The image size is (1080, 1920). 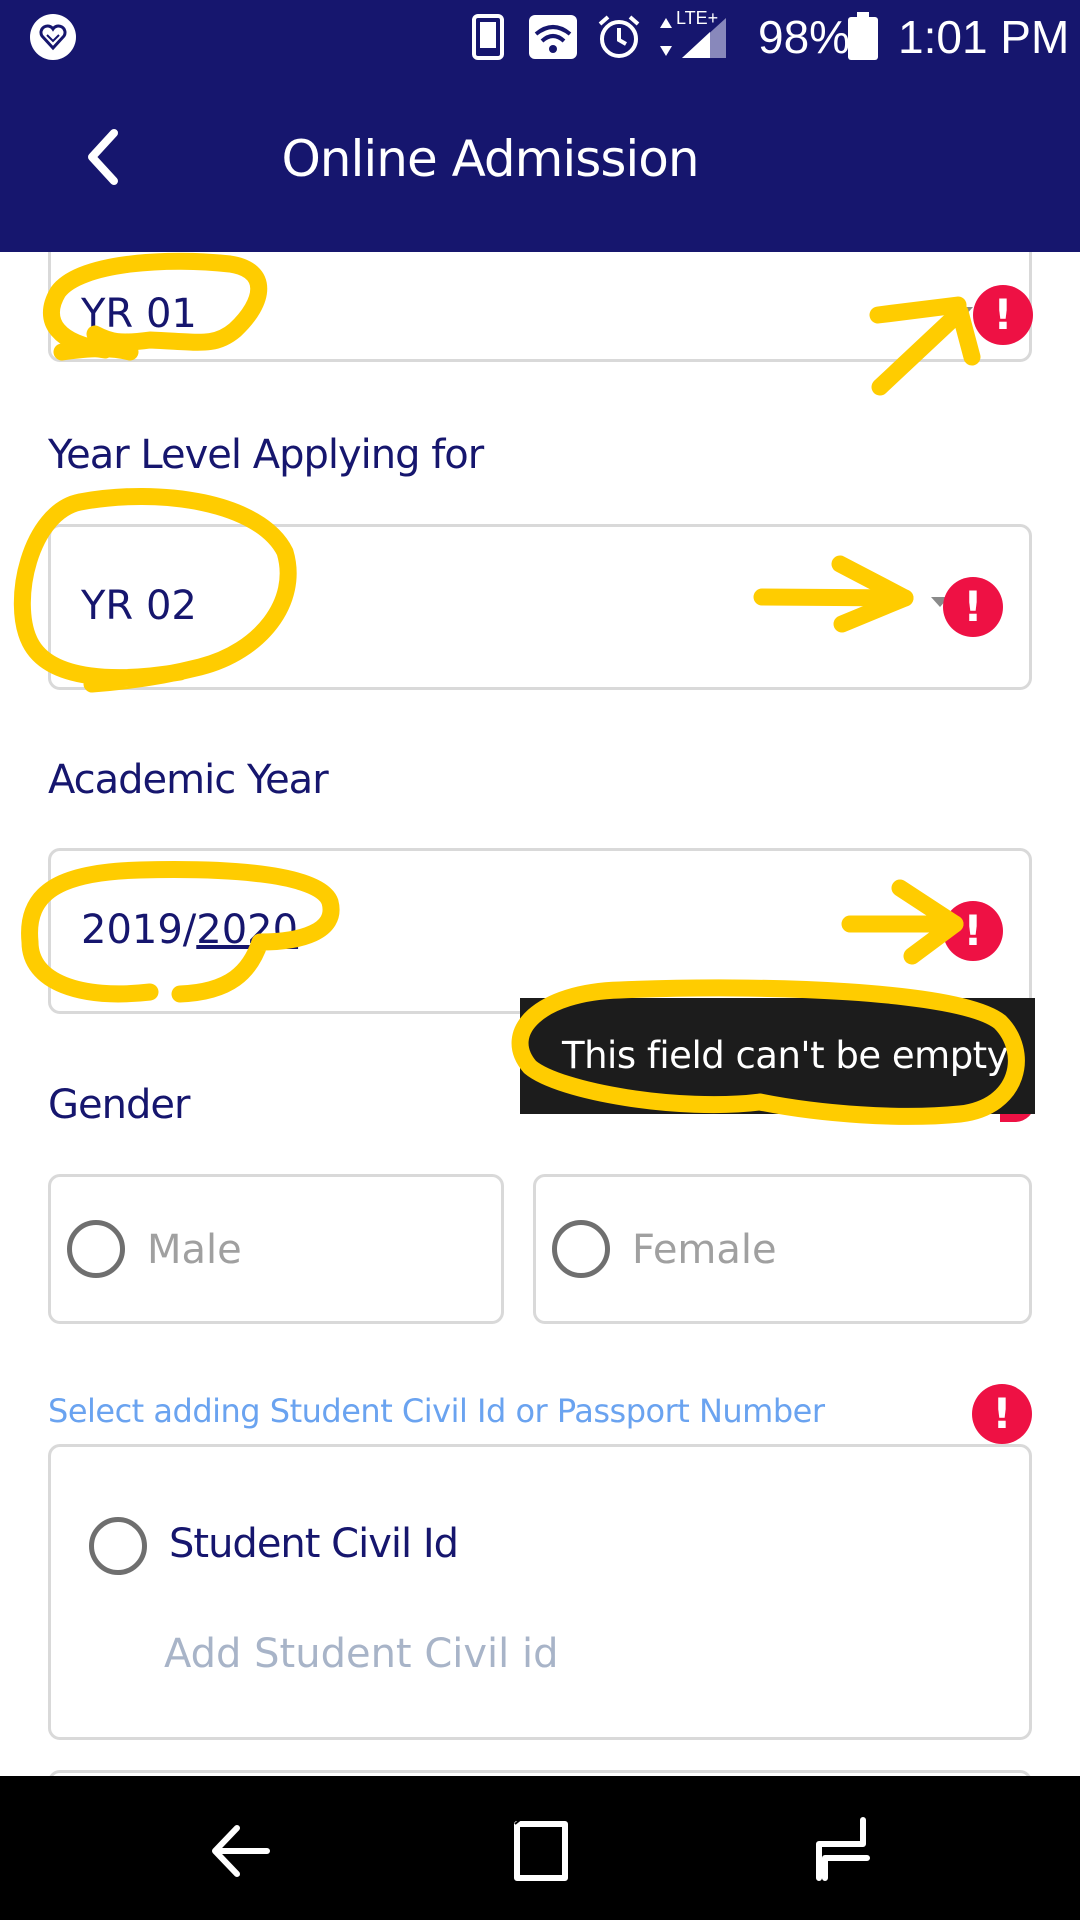 I want to click on gender-label: Gender, so click(x=119, y=1105).